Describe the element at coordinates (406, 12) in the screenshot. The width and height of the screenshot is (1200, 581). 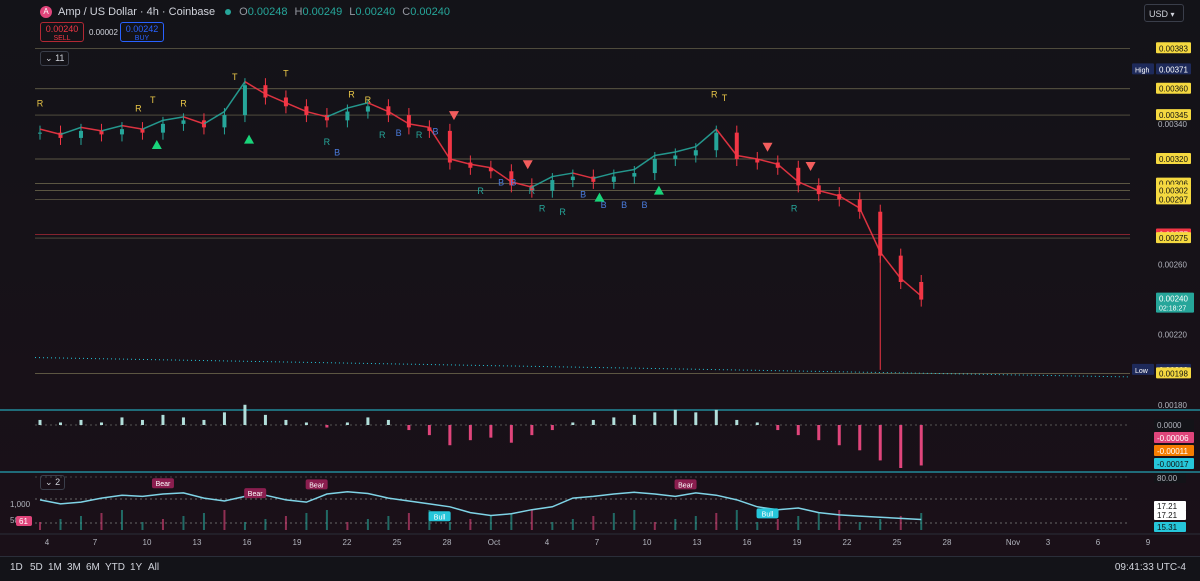
I see `close-label: C` at that location.